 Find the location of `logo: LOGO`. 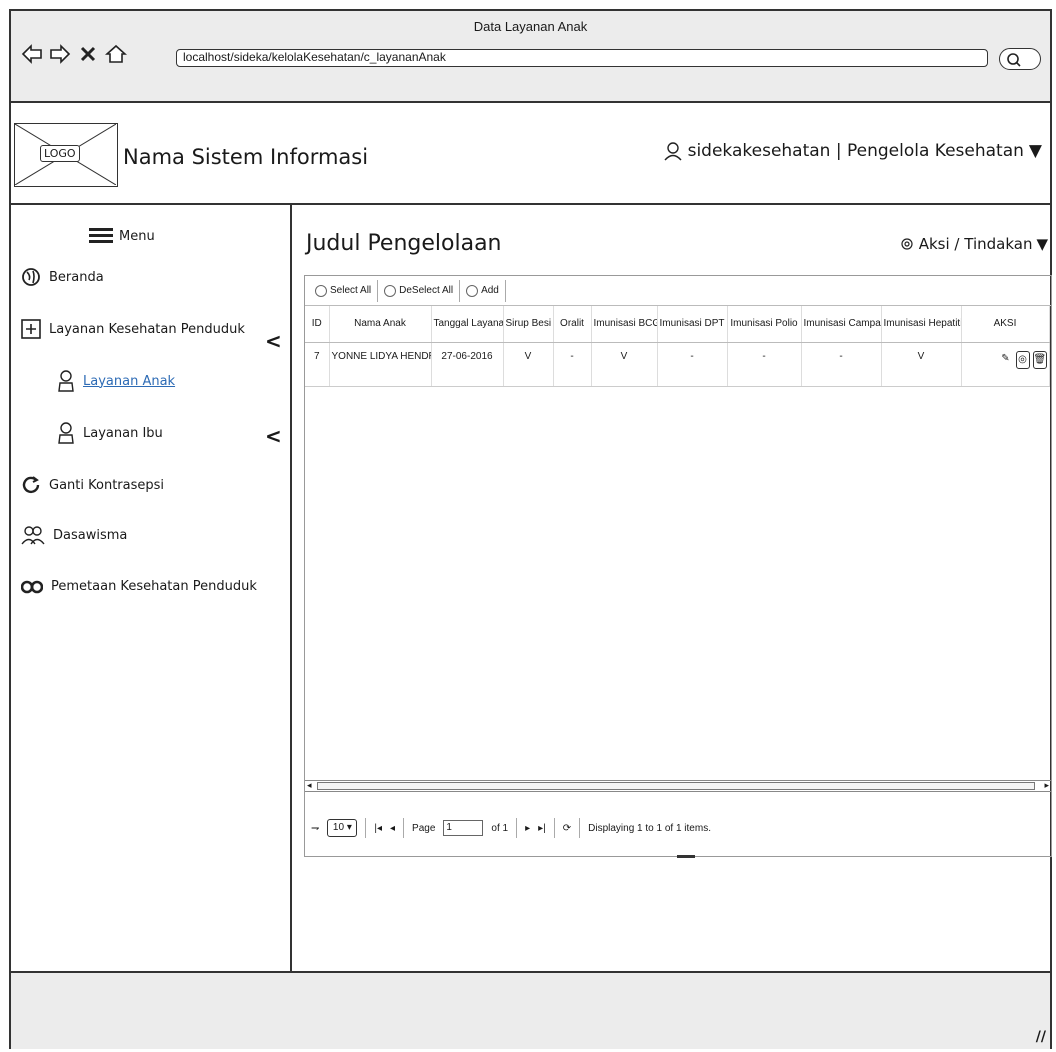

logo: LOGO is located at coordinates (66, 155).